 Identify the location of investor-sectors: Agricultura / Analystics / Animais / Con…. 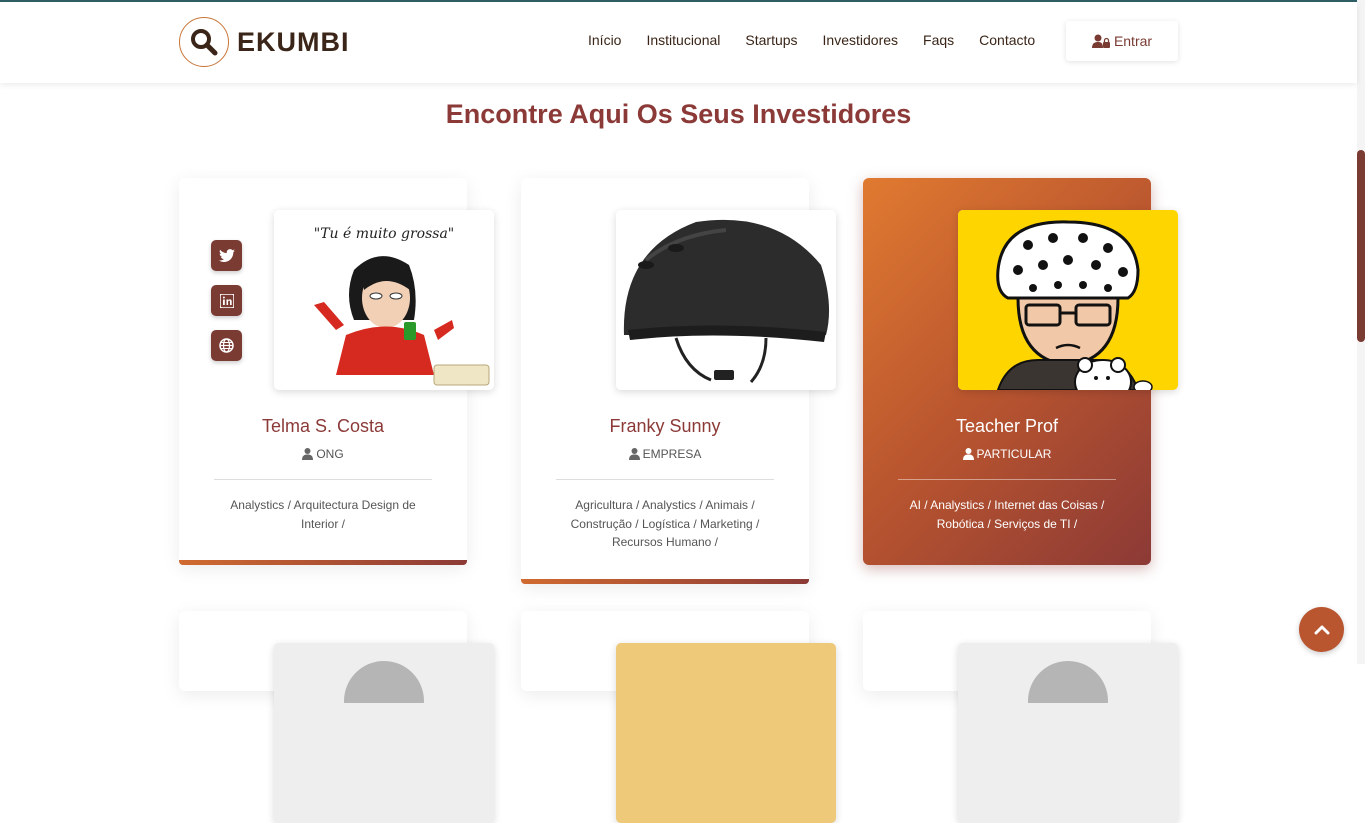
(665, 523).